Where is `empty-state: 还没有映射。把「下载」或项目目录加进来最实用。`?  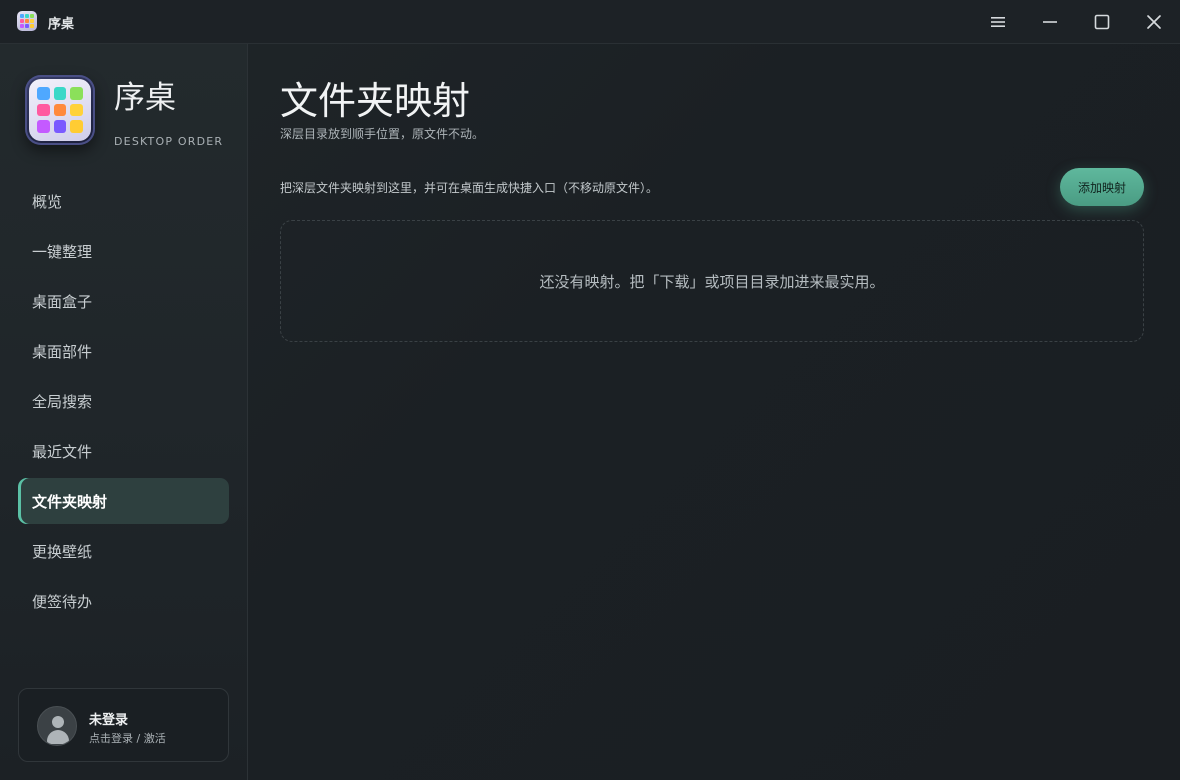
empty-state: 还没有映射。把「下载」或项目目录加进来最实用。 is located at coordinates (712, 281).